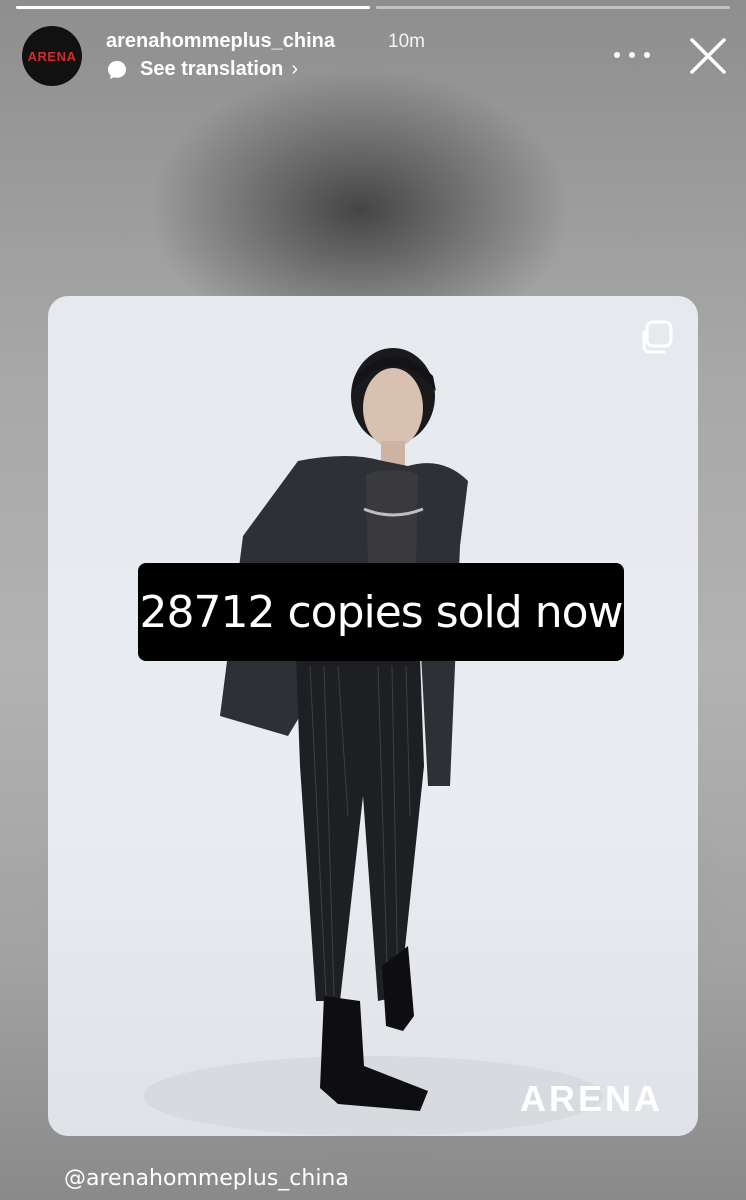 The image size is (746, 1200). I want to click on chevron-right-icon: ›, so click(295, 69).